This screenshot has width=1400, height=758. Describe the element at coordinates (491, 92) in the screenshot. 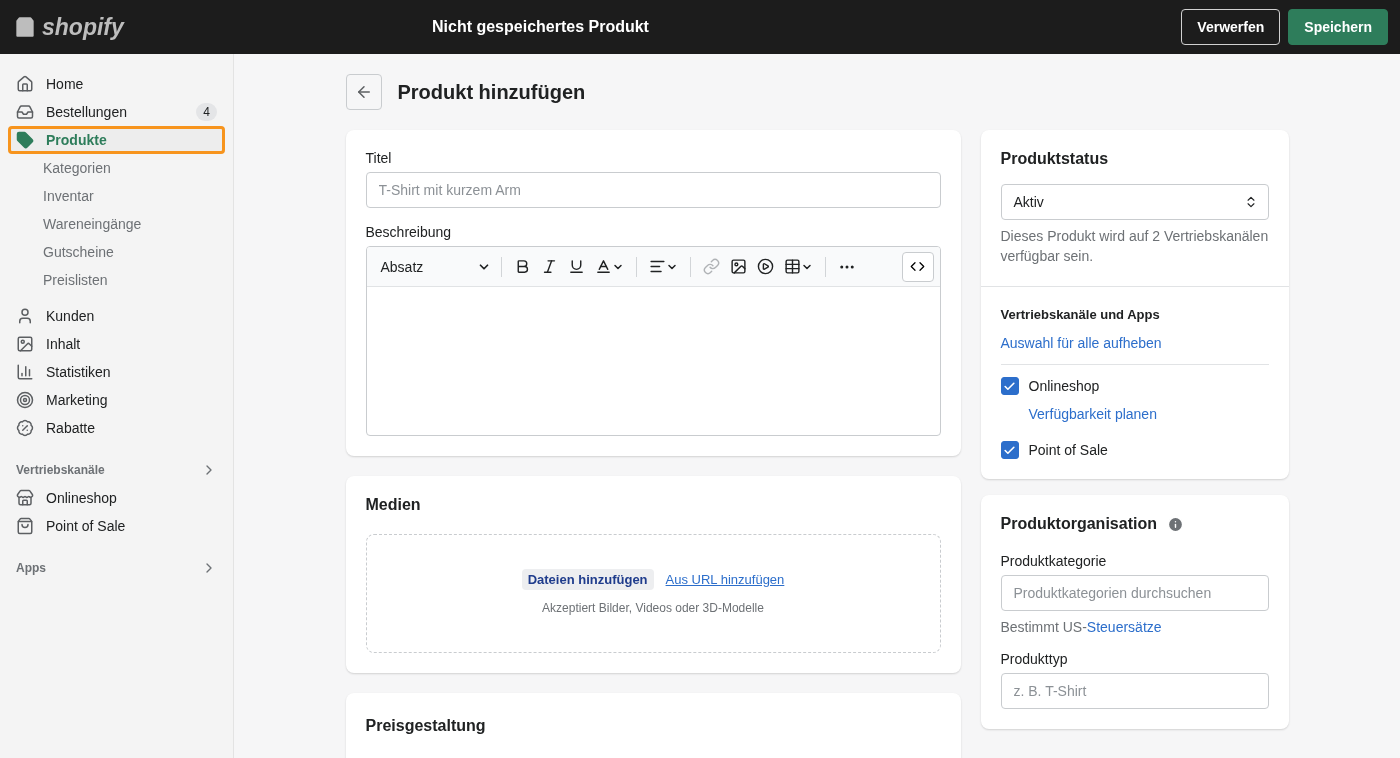

I see `page-title: Produkt hinzufügen` at that location.